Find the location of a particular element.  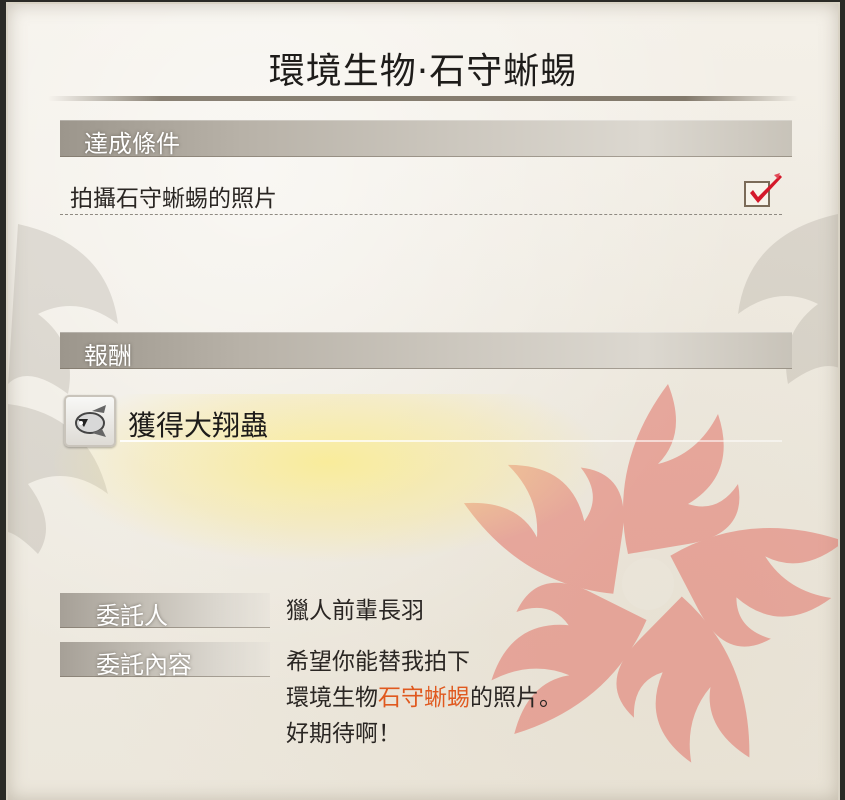

request-content: 希望你能替我拍下 環境生物石守蜥蜴的照片。 好期待啊！ is located at coordinates (424, 698).